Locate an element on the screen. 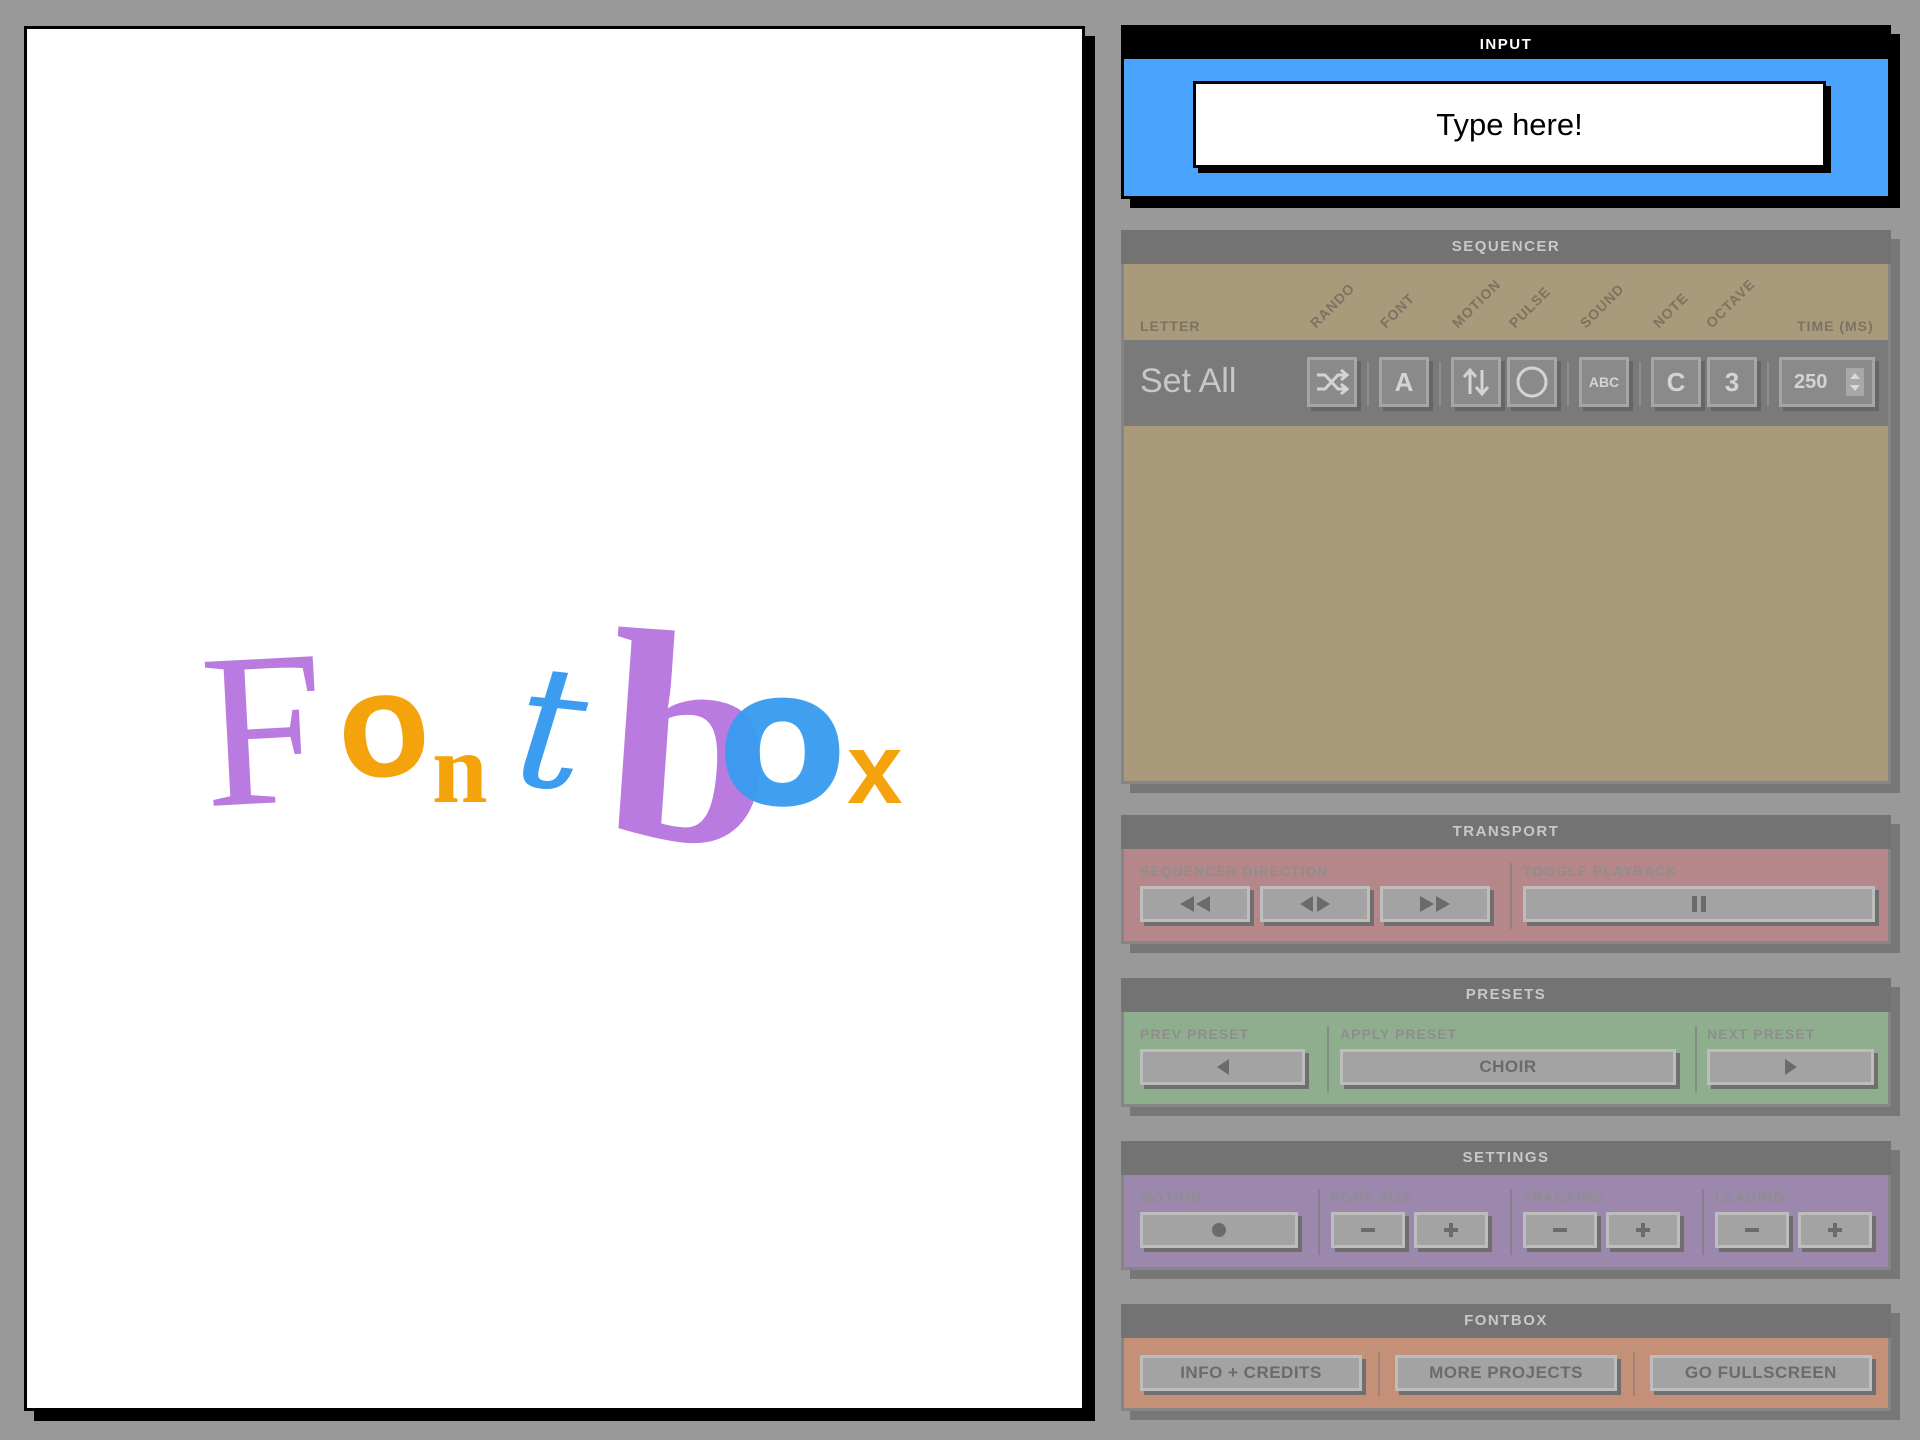 The height and width of the screenshot is (1440, 1920). shuffle-icon is located at coordinates (1333, 382).